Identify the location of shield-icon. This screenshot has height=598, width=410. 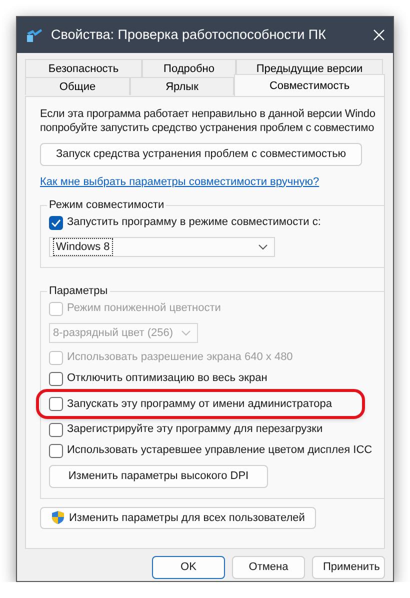
(58, 518).